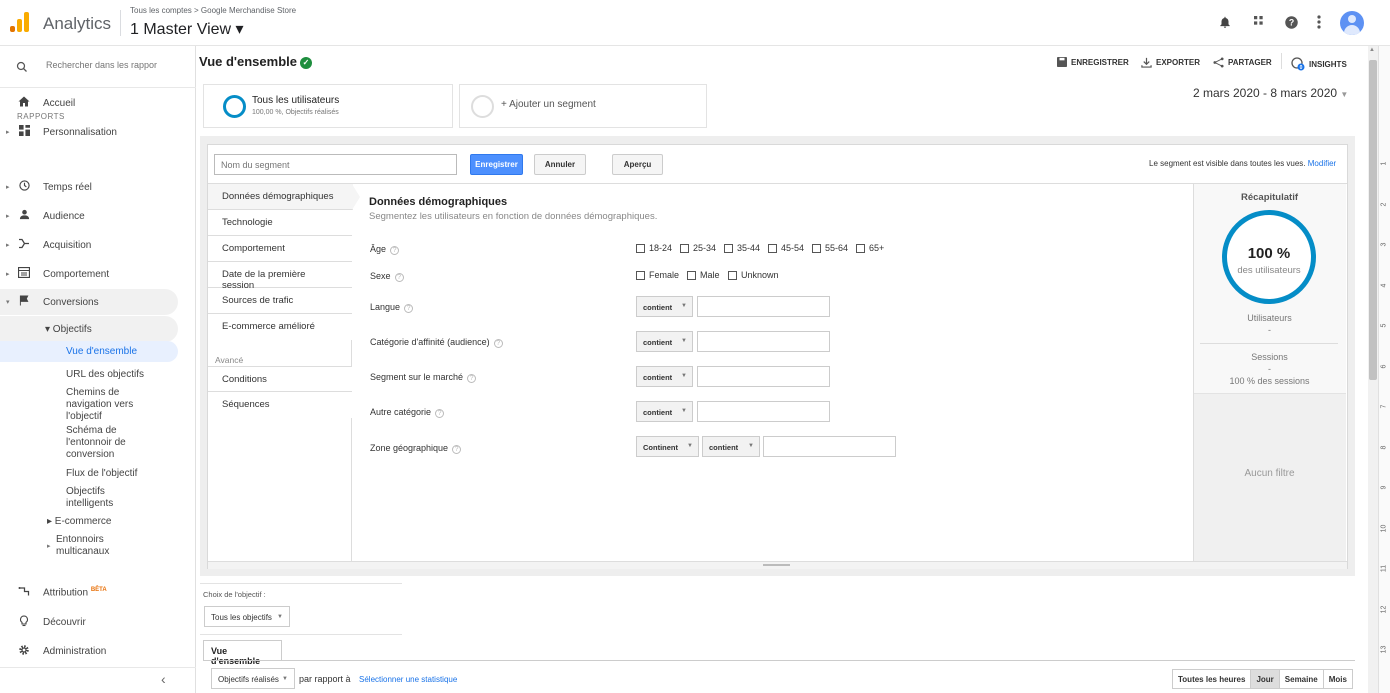  Describe the element at coordinates (335, 164) in the screenshot. I see `segment-name-input` at that location.